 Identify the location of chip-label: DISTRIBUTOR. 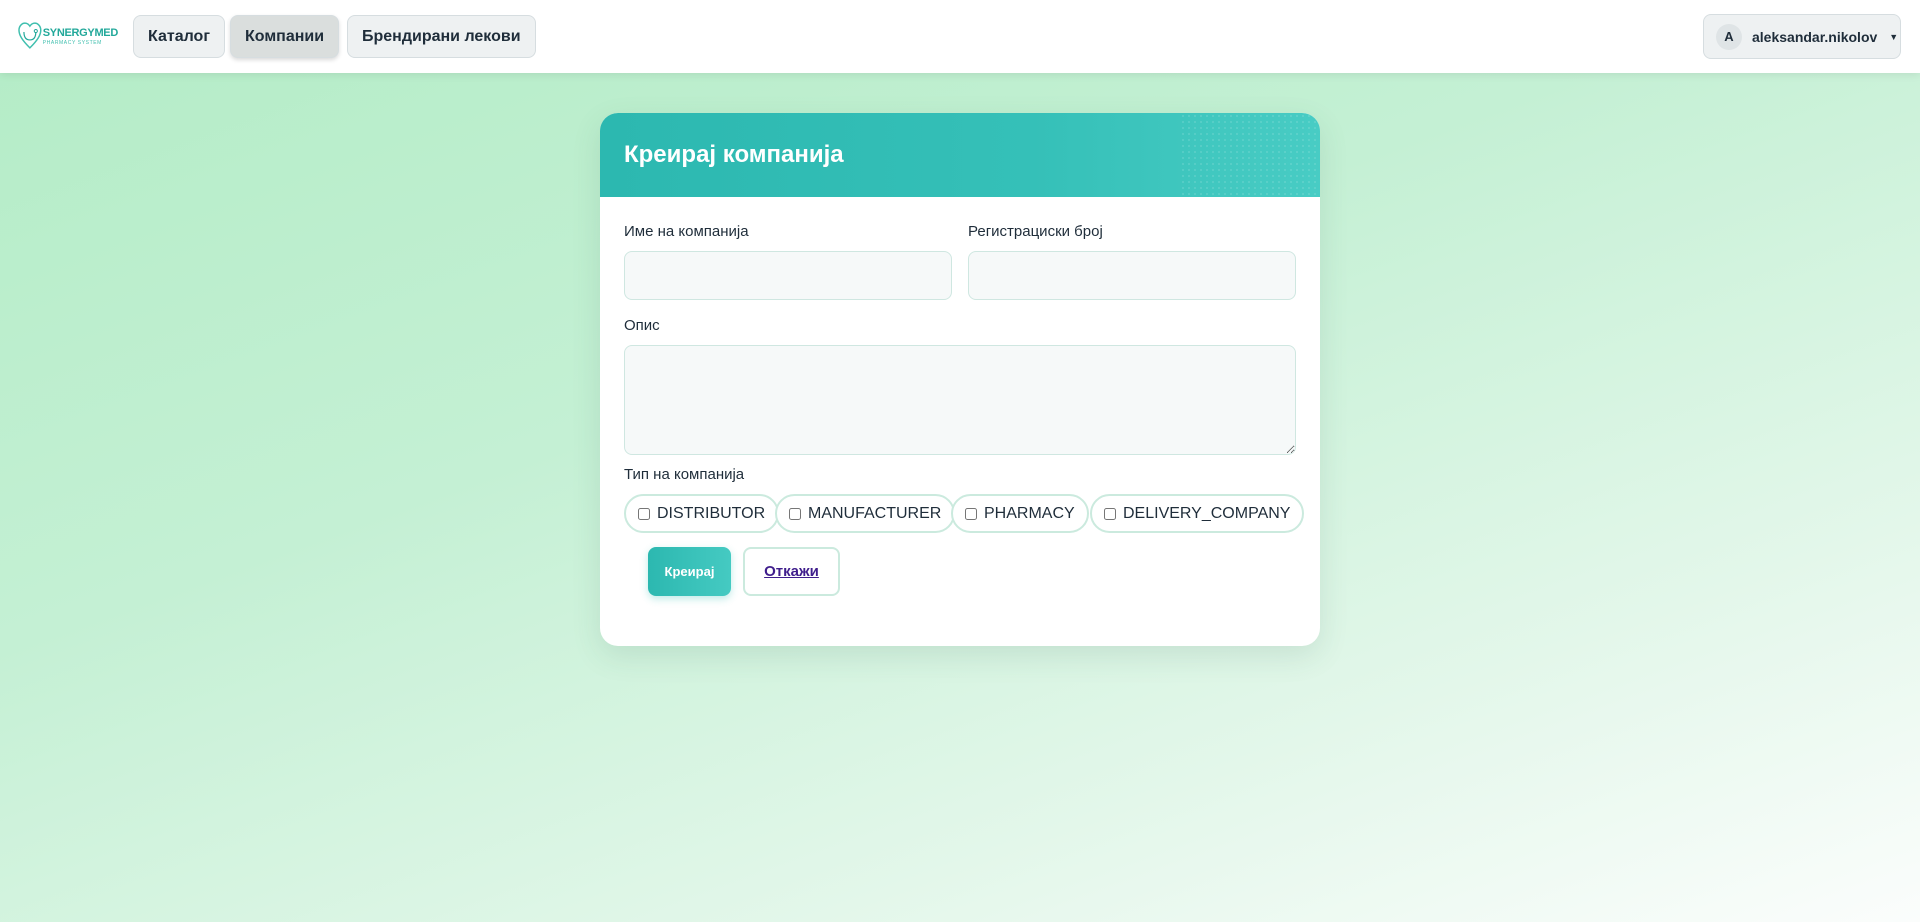
(711, 513).